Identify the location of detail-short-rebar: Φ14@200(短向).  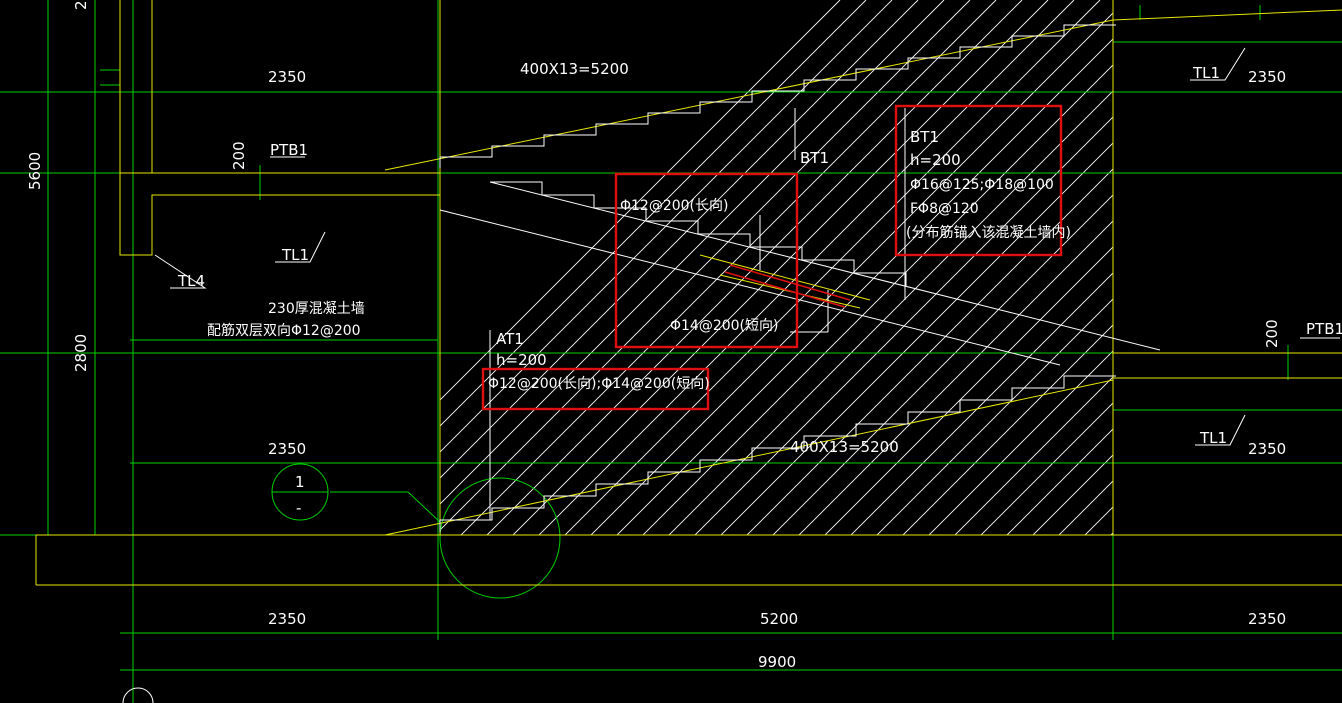
(724, 326).